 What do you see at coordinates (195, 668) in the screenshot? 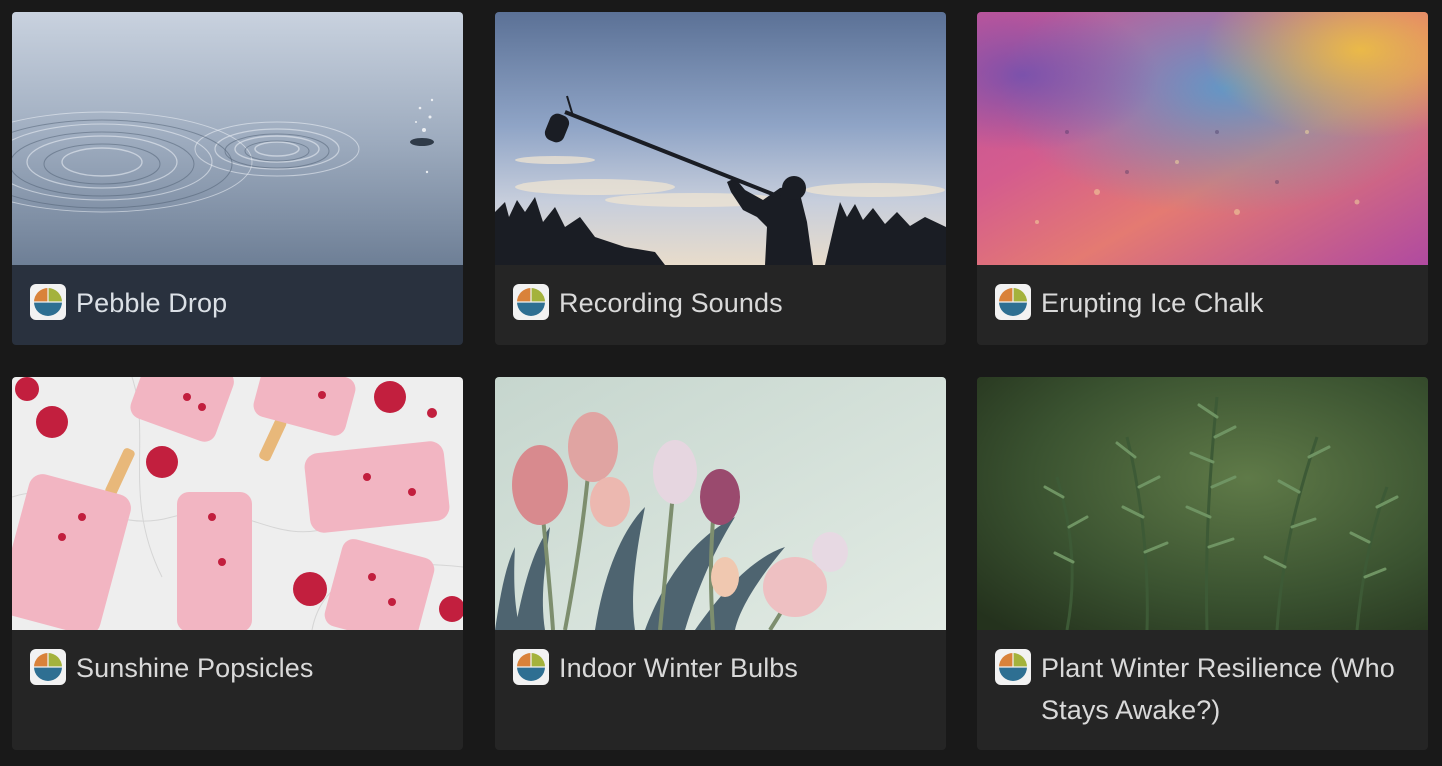
I see `card-title: Sunshine Popsicles` at bounding box center [195, 668].